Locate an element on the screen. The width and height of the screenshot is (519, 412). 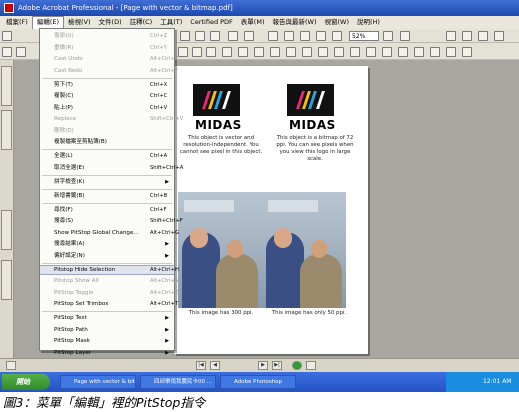
open-icon is located at coordinates (7, 36).